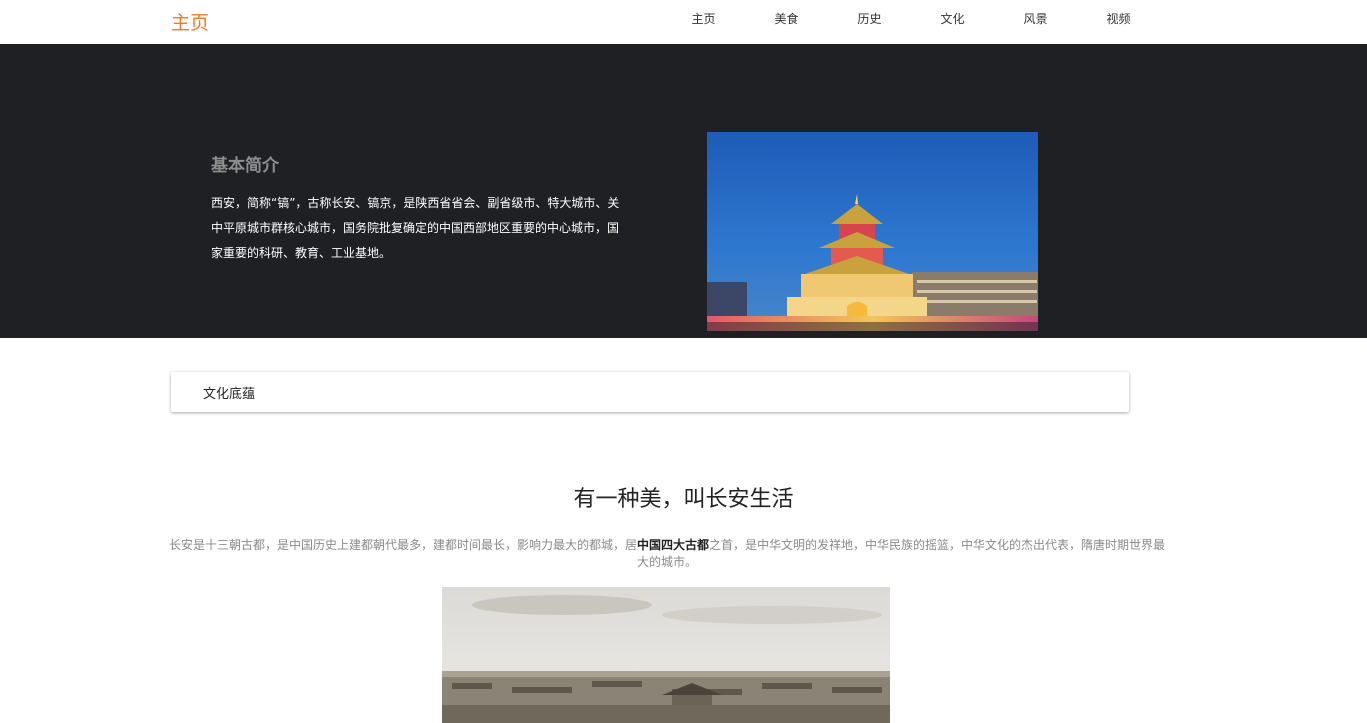 This screenshot has height=723, width=1367. I want to click on nav-link-culture: 文化, so click(952, 22).